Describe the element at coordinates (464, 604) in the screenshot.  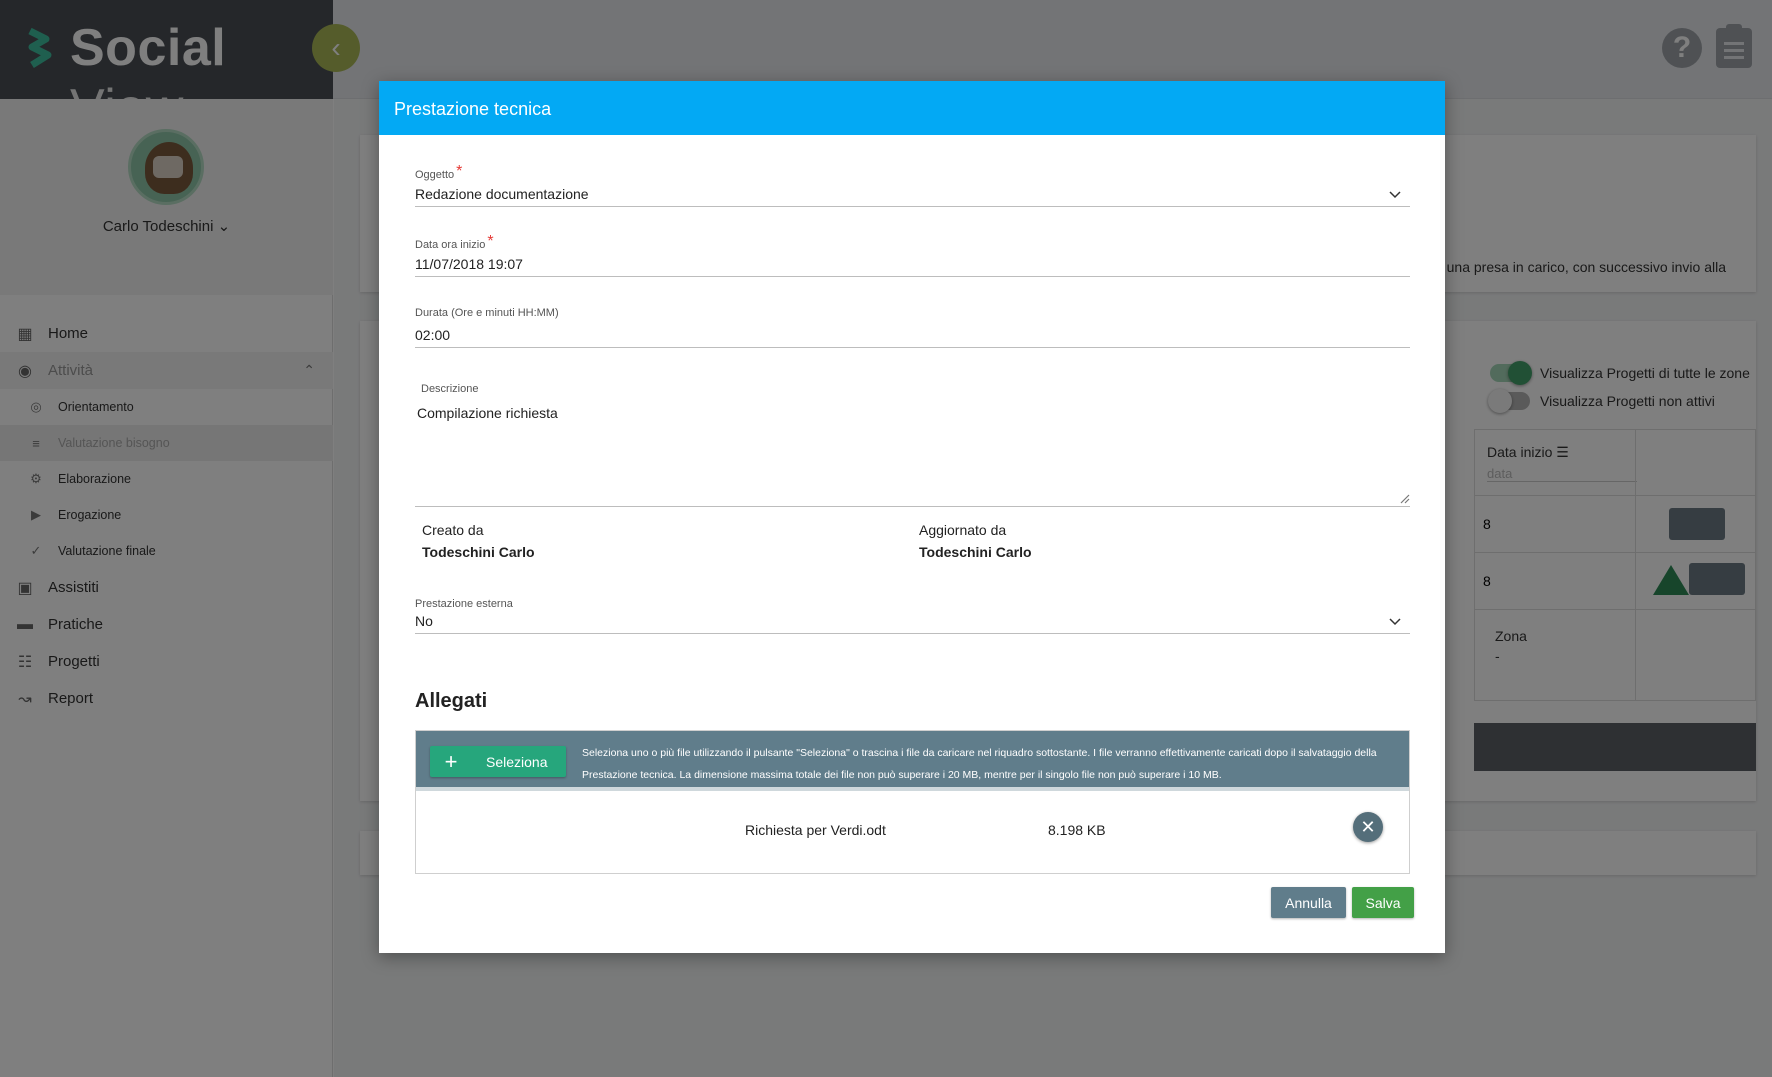
I see `prestazione-esterna-label: Prestazione esterna` at that location.